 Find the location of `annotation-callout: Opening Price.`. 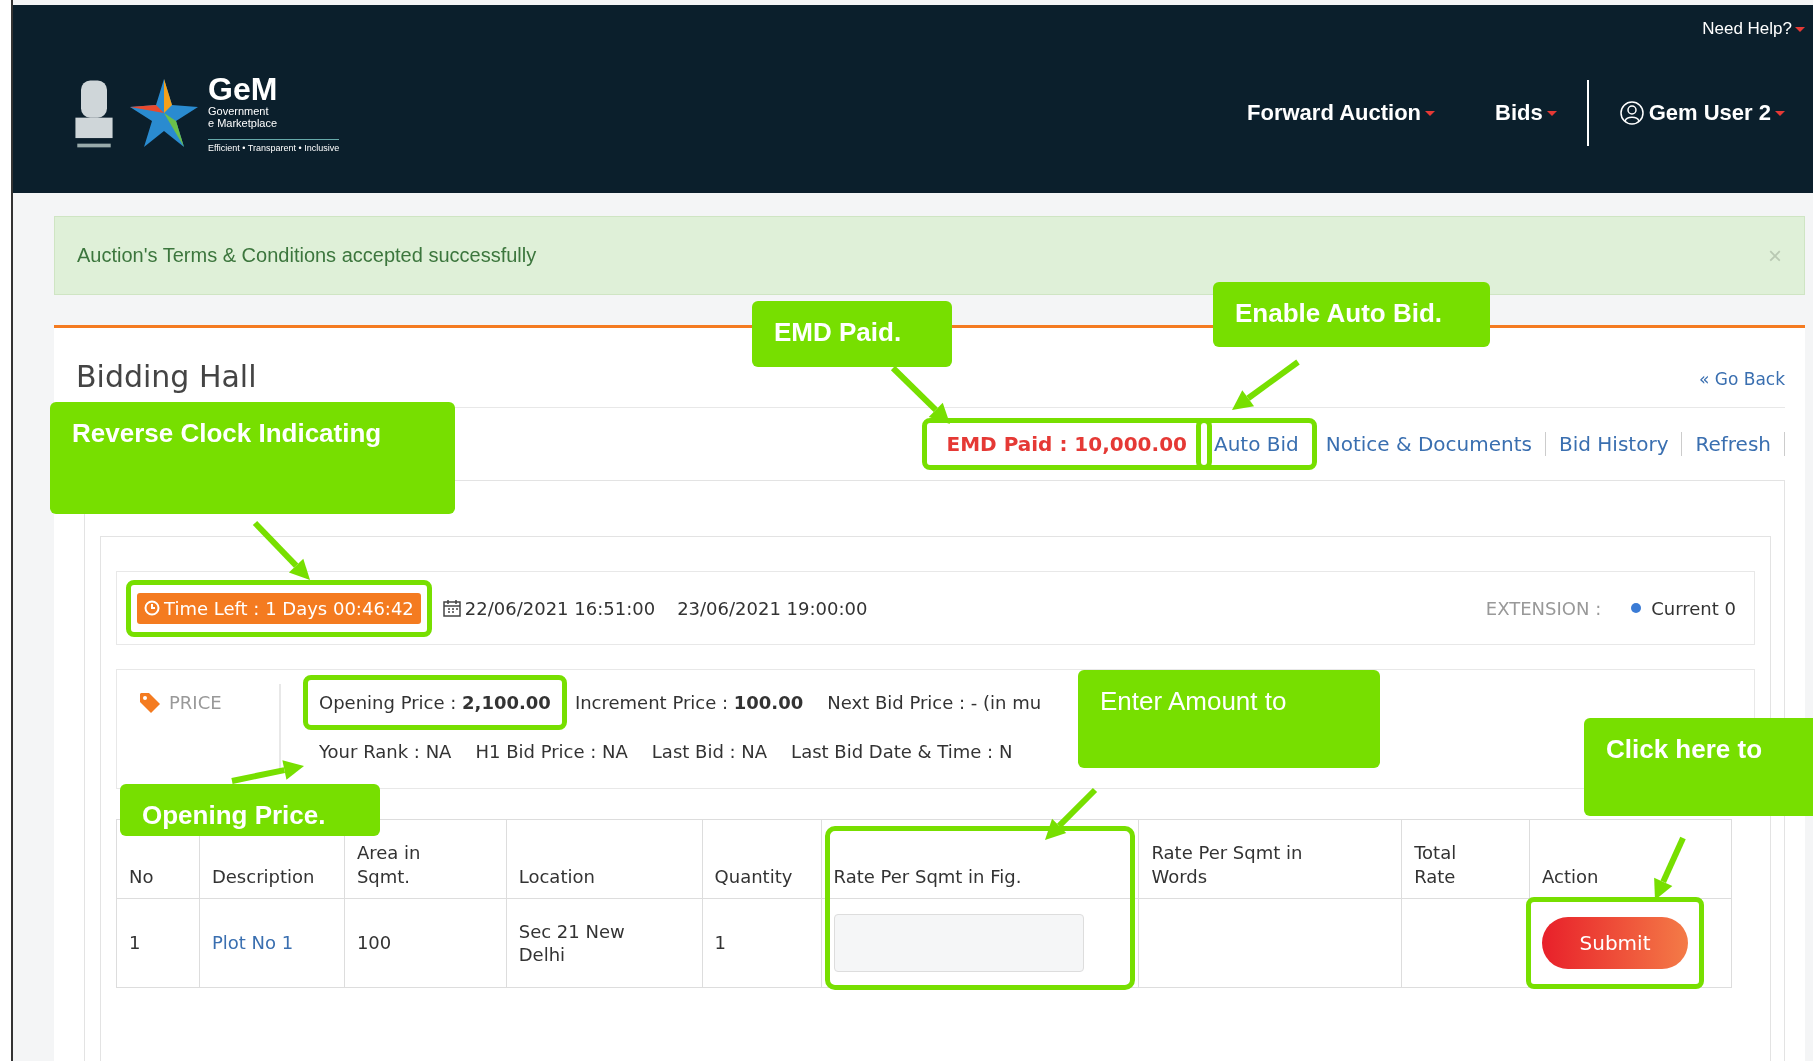

annotation-callout: Opening Price. is located at coordinates (250, 810).